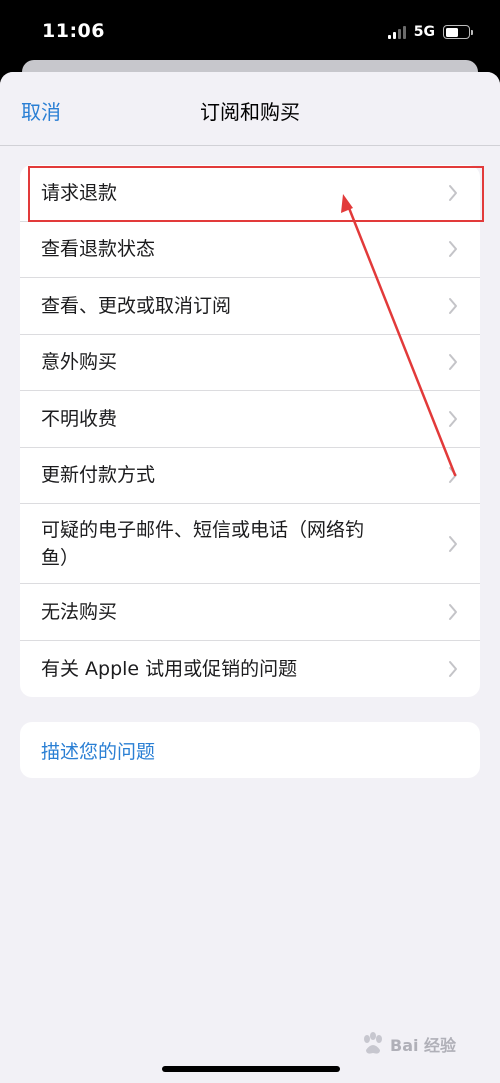 This screenshot has height=1083, width=500. I want to click on list-item-label: 不明收费, so click(79, 418).